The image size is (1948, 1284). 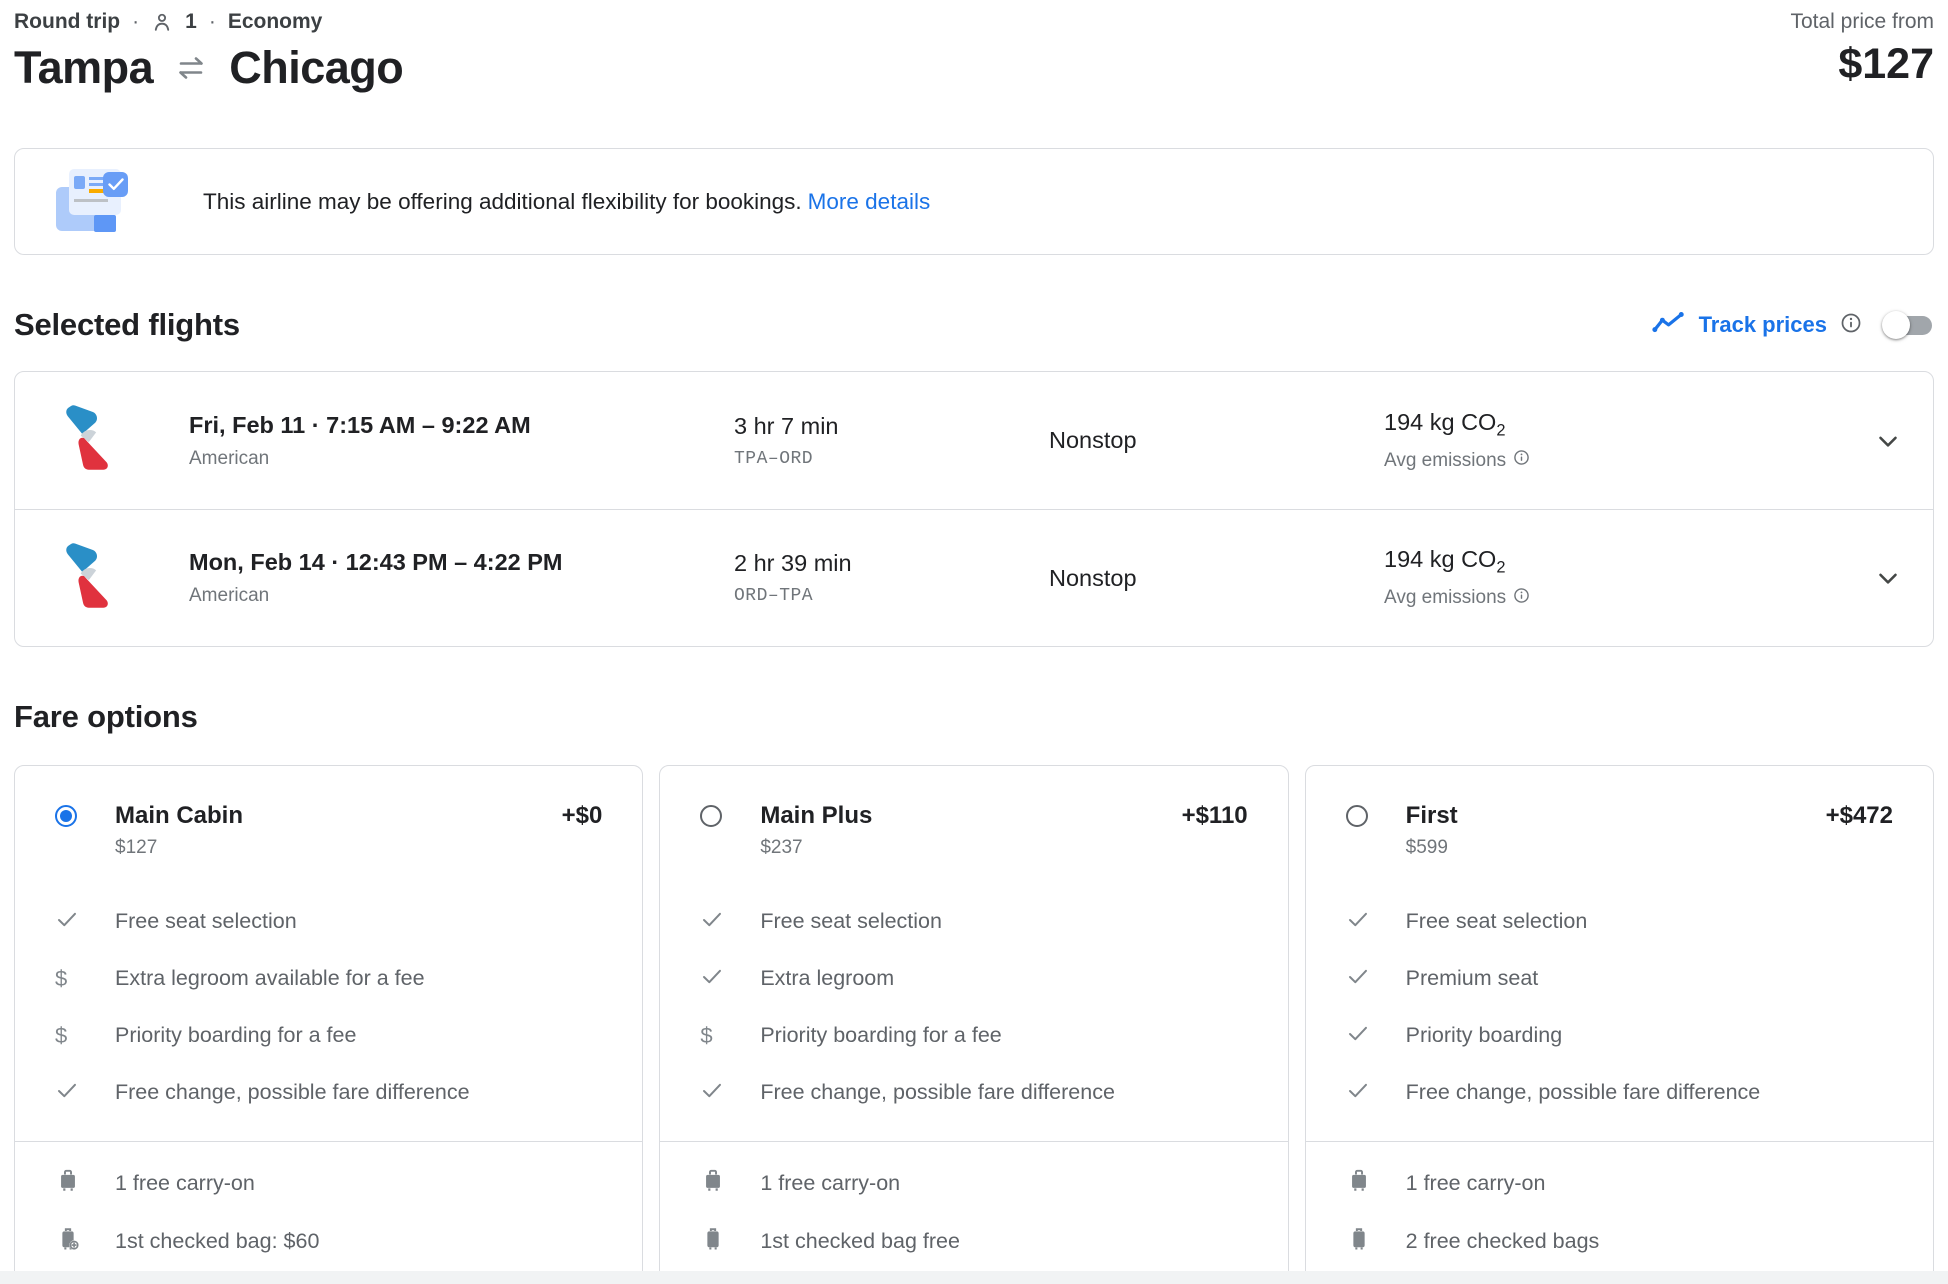 I want to click on baggage-text: 2 free checked bags, so click(x=1502, y=1240).